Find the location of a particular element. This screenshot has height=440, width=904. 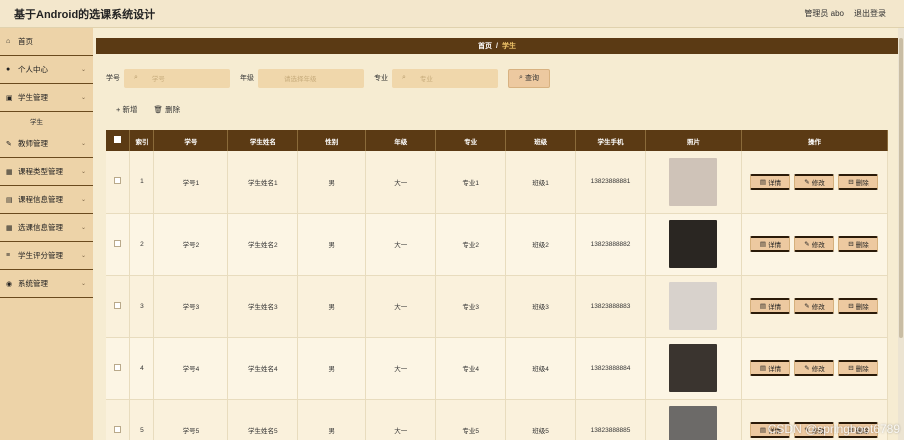

select-all-checkbox is located at coordinates (118, 139).